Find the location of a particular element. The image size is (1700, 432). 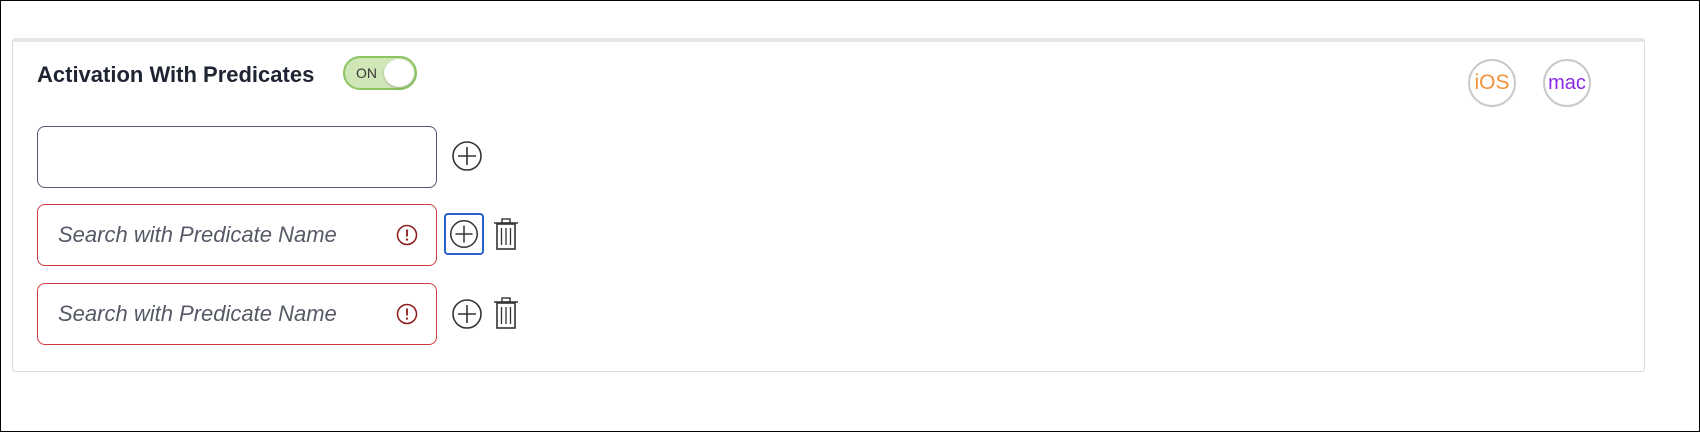

mac-platform-badge: mac is located at coordinates (1567, 83).